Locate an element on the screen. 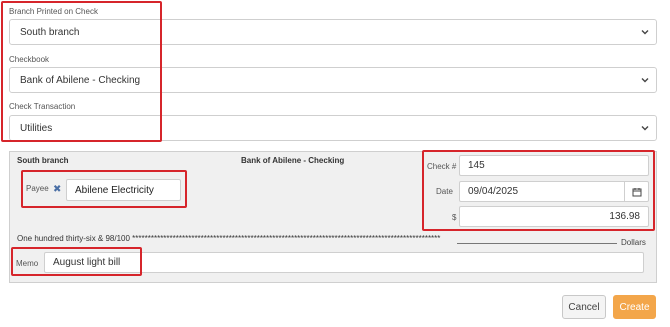 The width and height of the screenshot is (670, 327). checkbook-select: Bank of Abilene - Checking is located at coordinates (333, 80).